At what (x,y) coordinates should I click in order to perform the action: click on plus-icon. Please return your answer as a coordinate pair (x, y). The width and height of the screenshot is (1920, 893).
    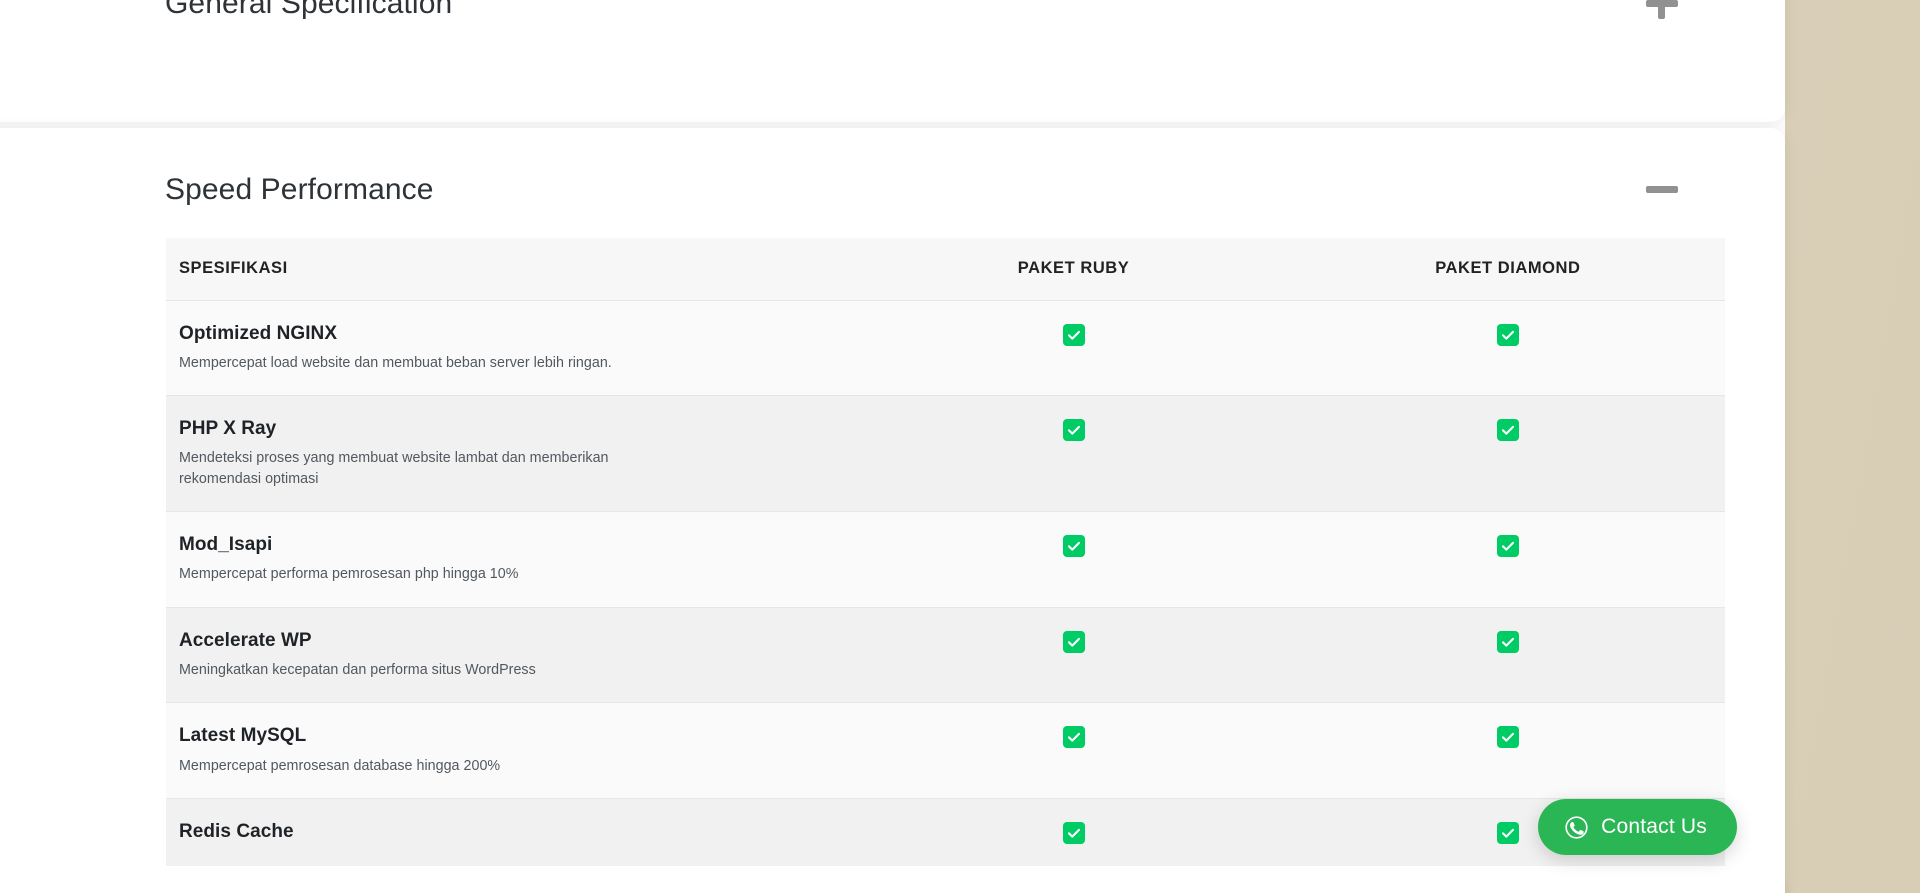
    Looking at the image, I should click on (1662, 10).